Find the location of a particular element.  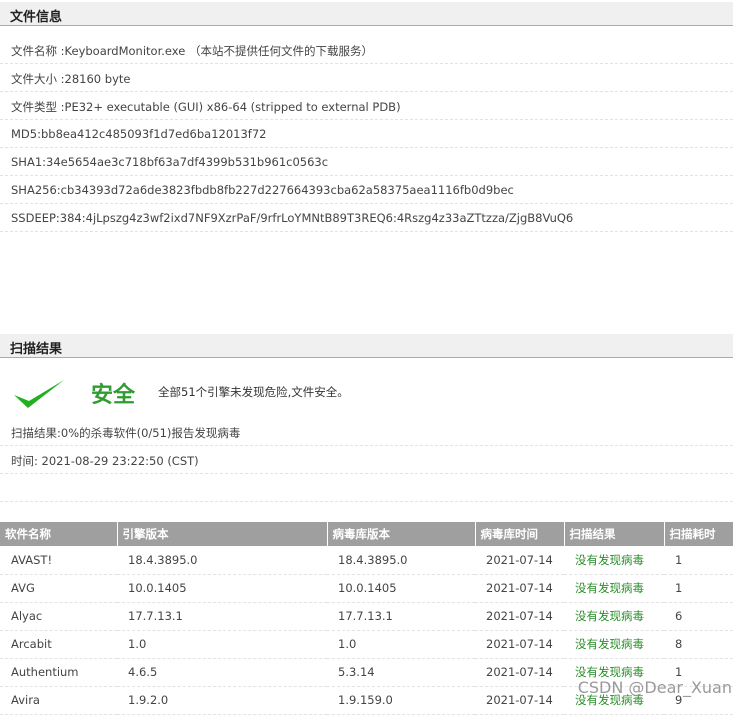

cell-engine-version: 4.6.5 is located at coordinates (222, 672).